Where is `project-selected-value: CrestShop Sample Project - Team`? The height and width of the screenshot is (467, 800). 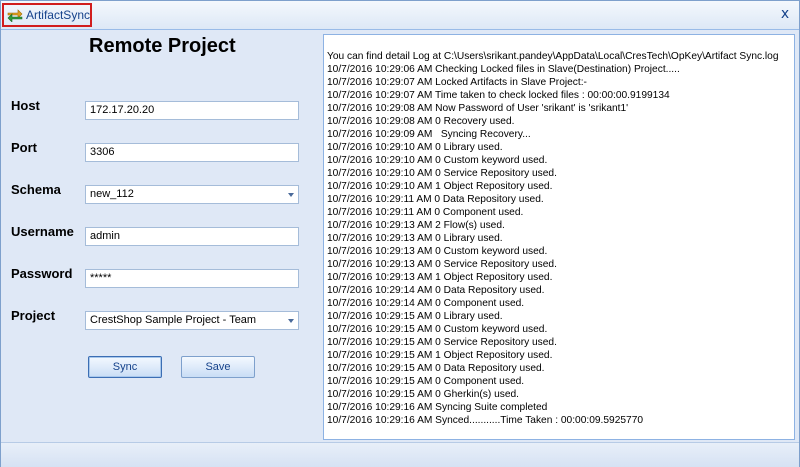
project-selected-value: CrestShop Sample Project - Team is located at coordinates (173, 320).